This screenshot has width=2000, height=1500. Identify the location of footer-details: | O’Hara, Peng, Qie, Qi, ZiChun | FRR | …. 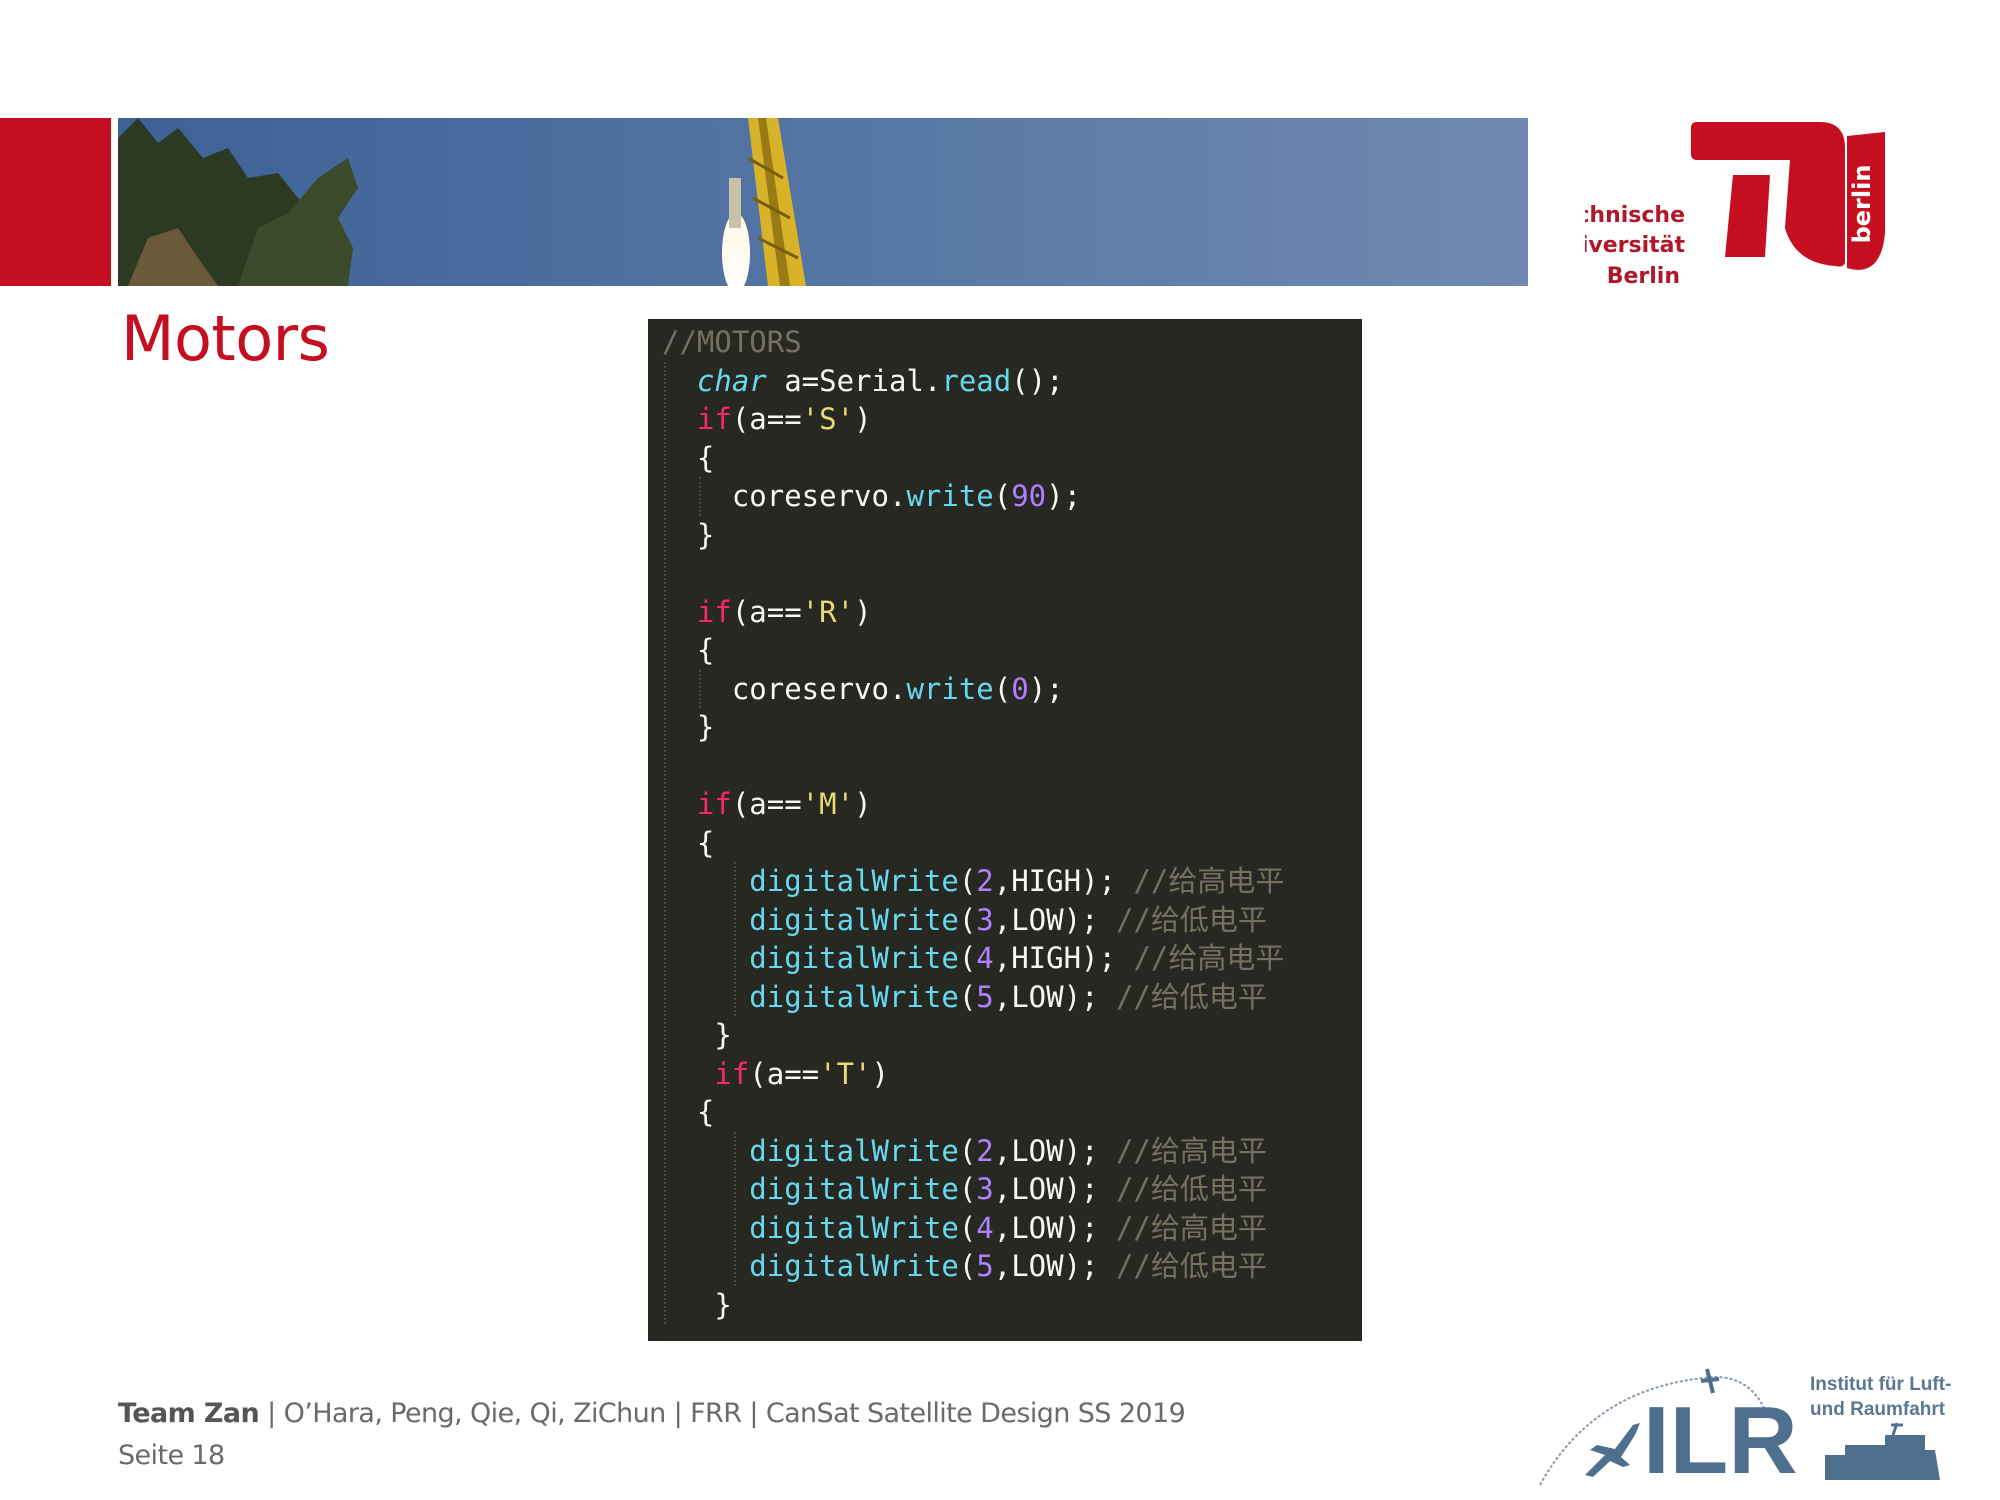
(722, 1413).